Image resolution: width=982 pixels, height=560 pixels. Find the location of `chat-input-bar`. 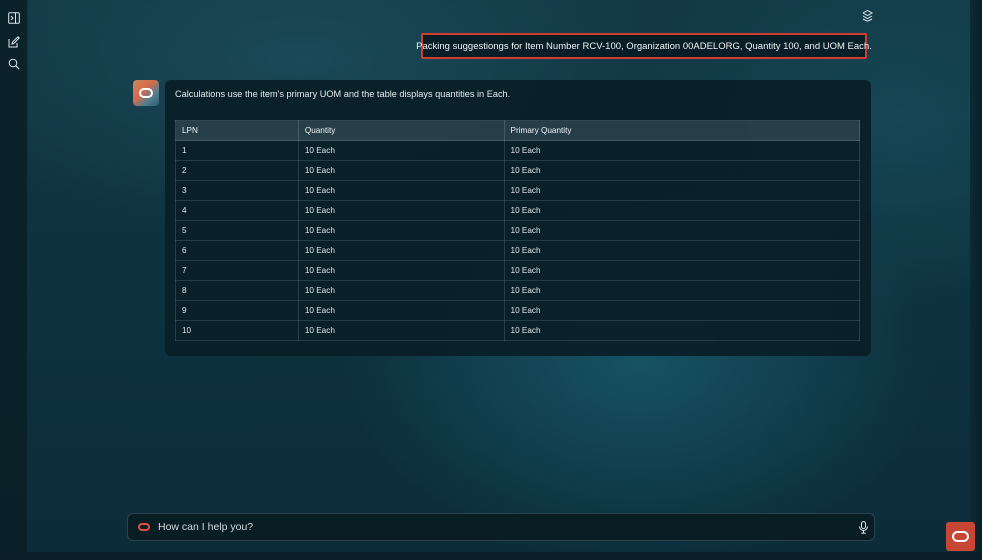

chat-input-bar is located at coordinates (501, 527).